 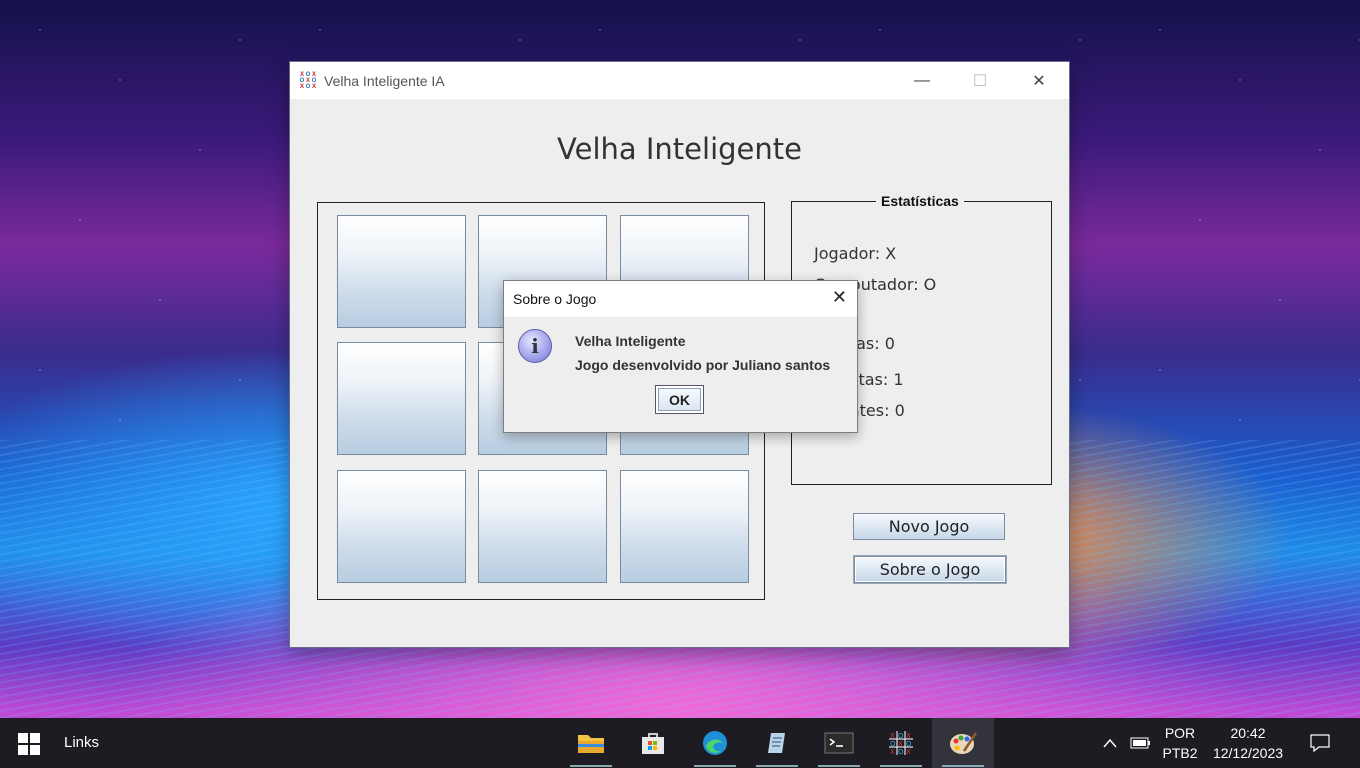 I want to click on notification-icon, so click(x=1320, y=743).